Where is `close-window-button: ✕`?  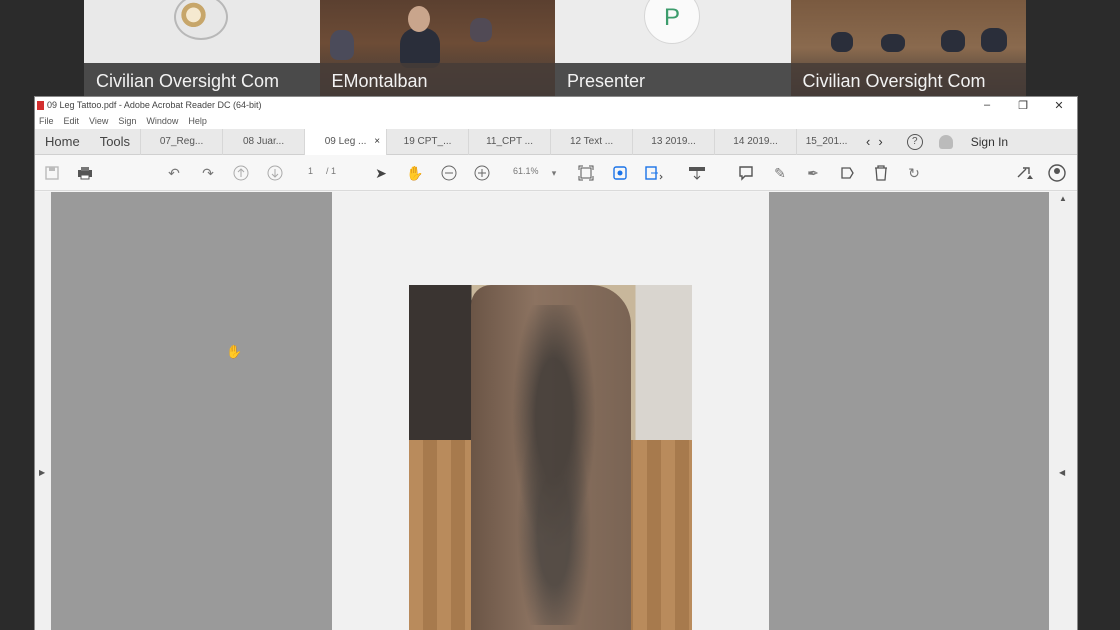 close-window-button: ✕ is located at coordinates (1059, 105).